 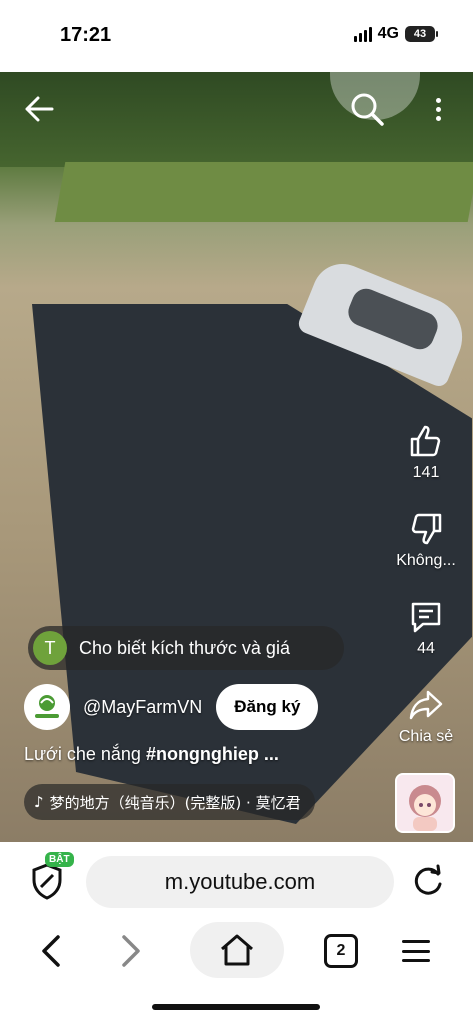 I want to click on reload-button, so click(x=428, y=880).